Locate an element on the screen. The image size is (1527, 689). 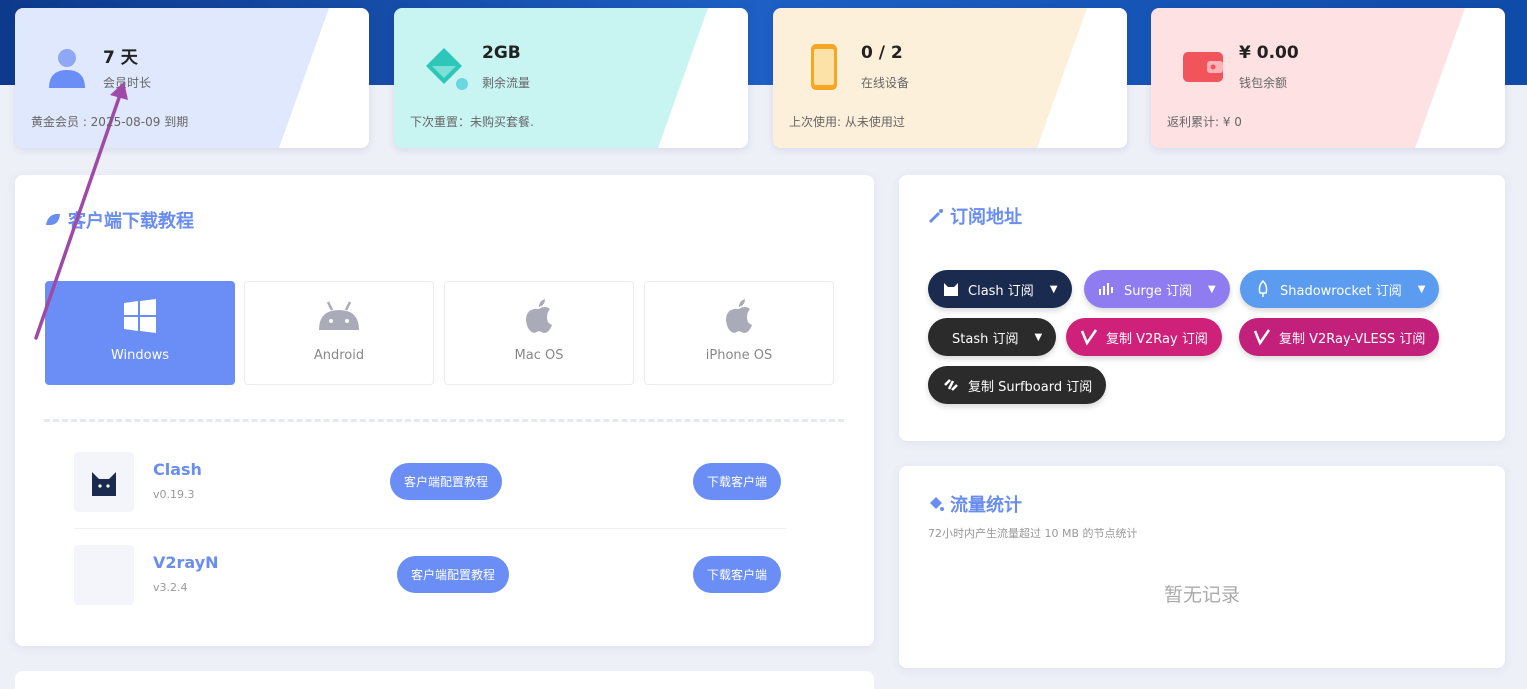
surge-subscribe-label: Surge 订阅 is located at coordinates (1158, 291).